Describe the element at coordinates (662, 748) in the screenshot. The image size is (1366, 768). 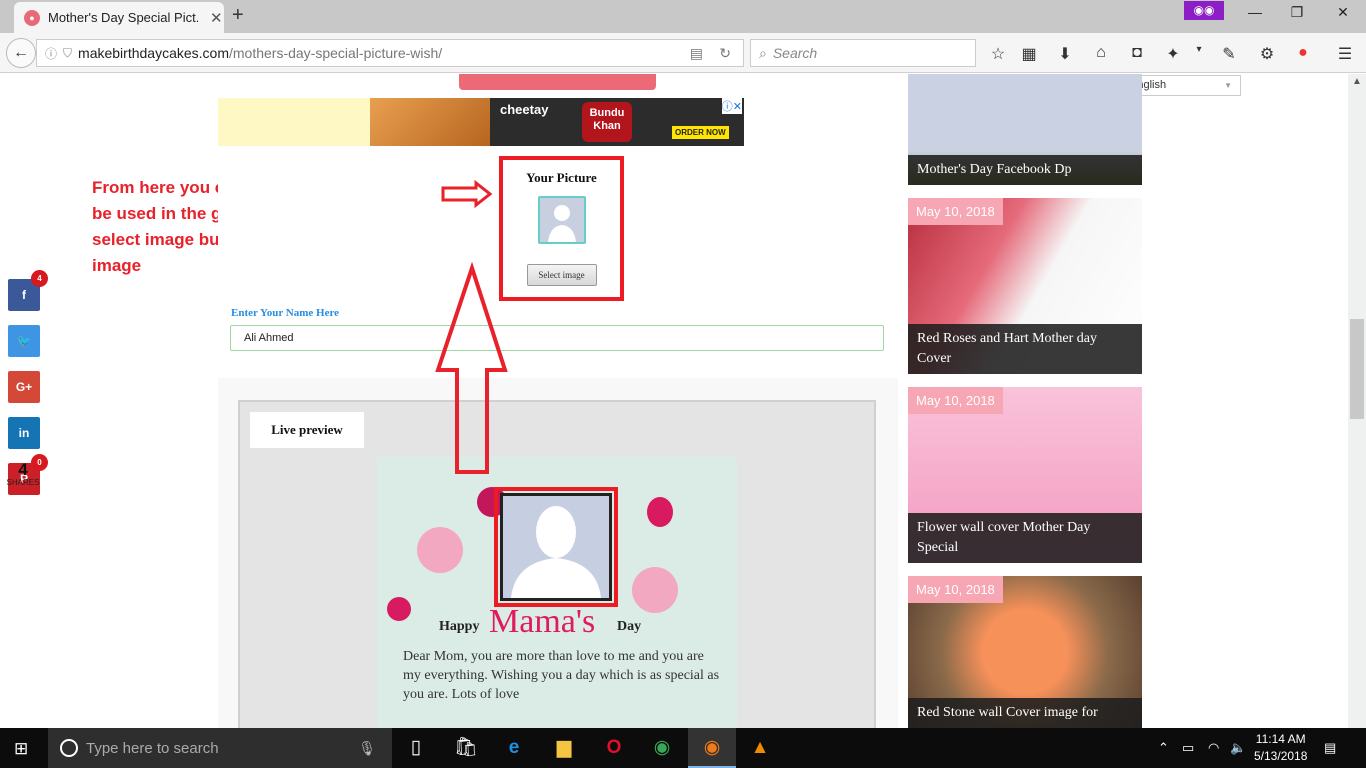
I see `chrome-icon: ◉` at that location.